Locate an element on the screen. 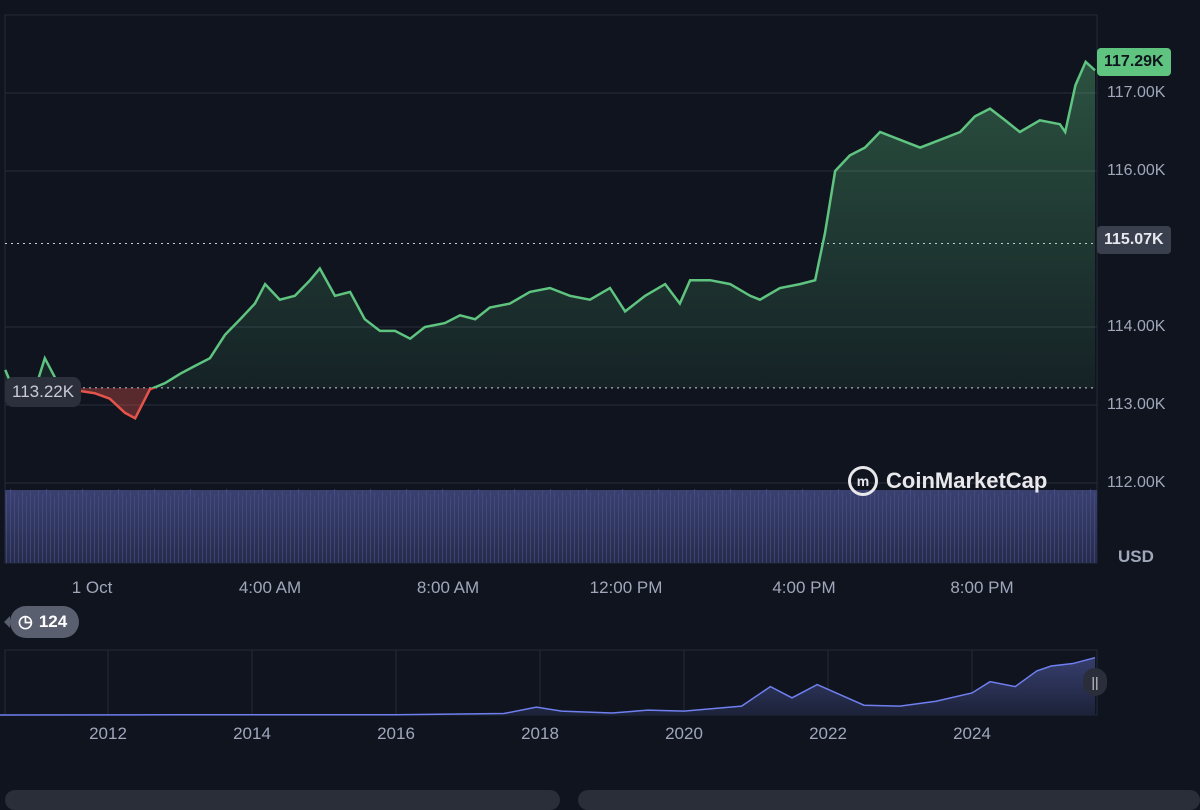 This screenshot has width=1200, height=810. currency-label: USD is located at coordinates (1136, 556).